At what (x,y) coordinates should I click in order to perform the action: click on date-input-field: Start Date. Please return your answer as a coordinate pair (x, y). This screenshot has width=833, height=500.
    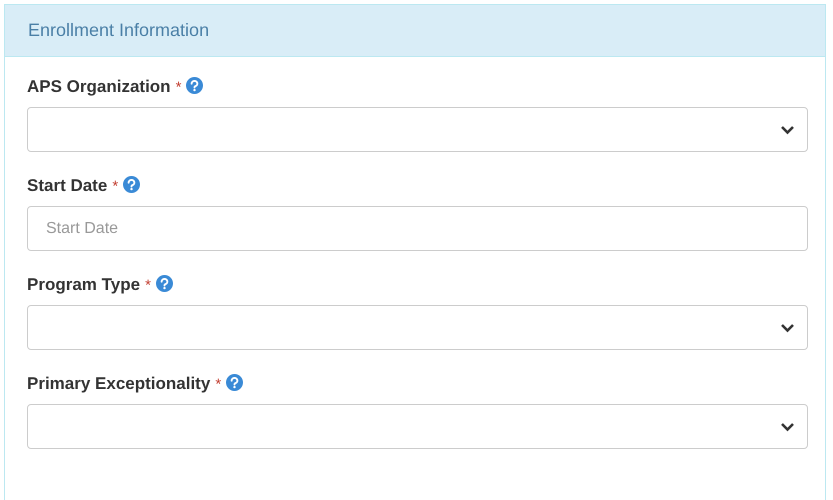
    Looking at the image, I should click on (417, 228).